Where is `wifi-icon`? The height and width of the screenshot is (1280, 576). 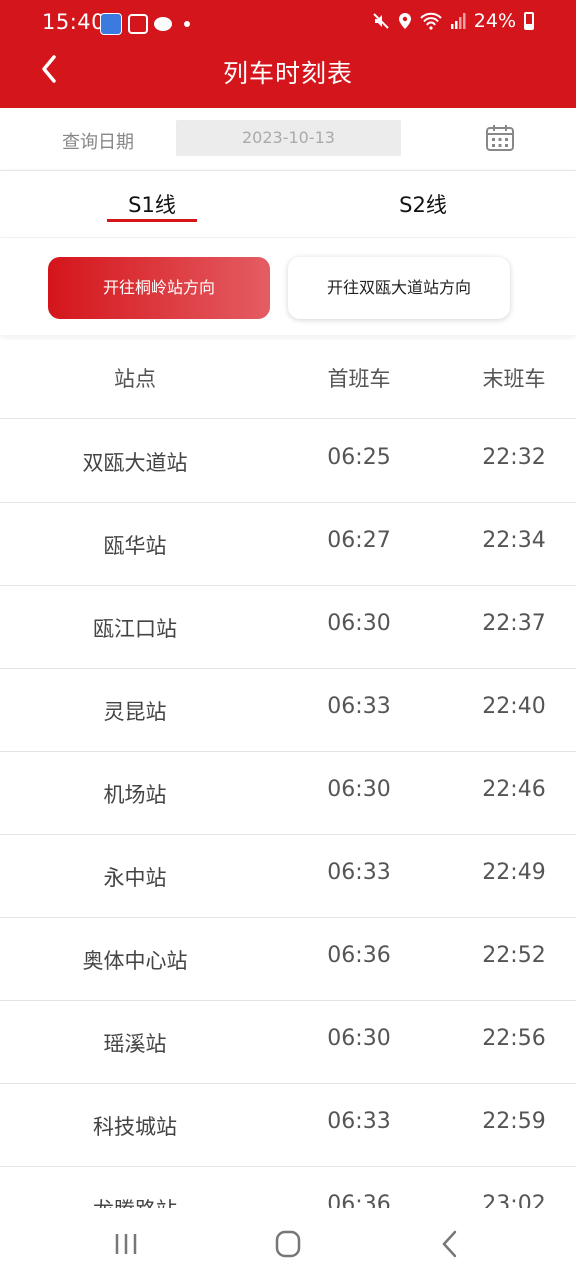 wifi-icon is located at coordinates (431, 21).